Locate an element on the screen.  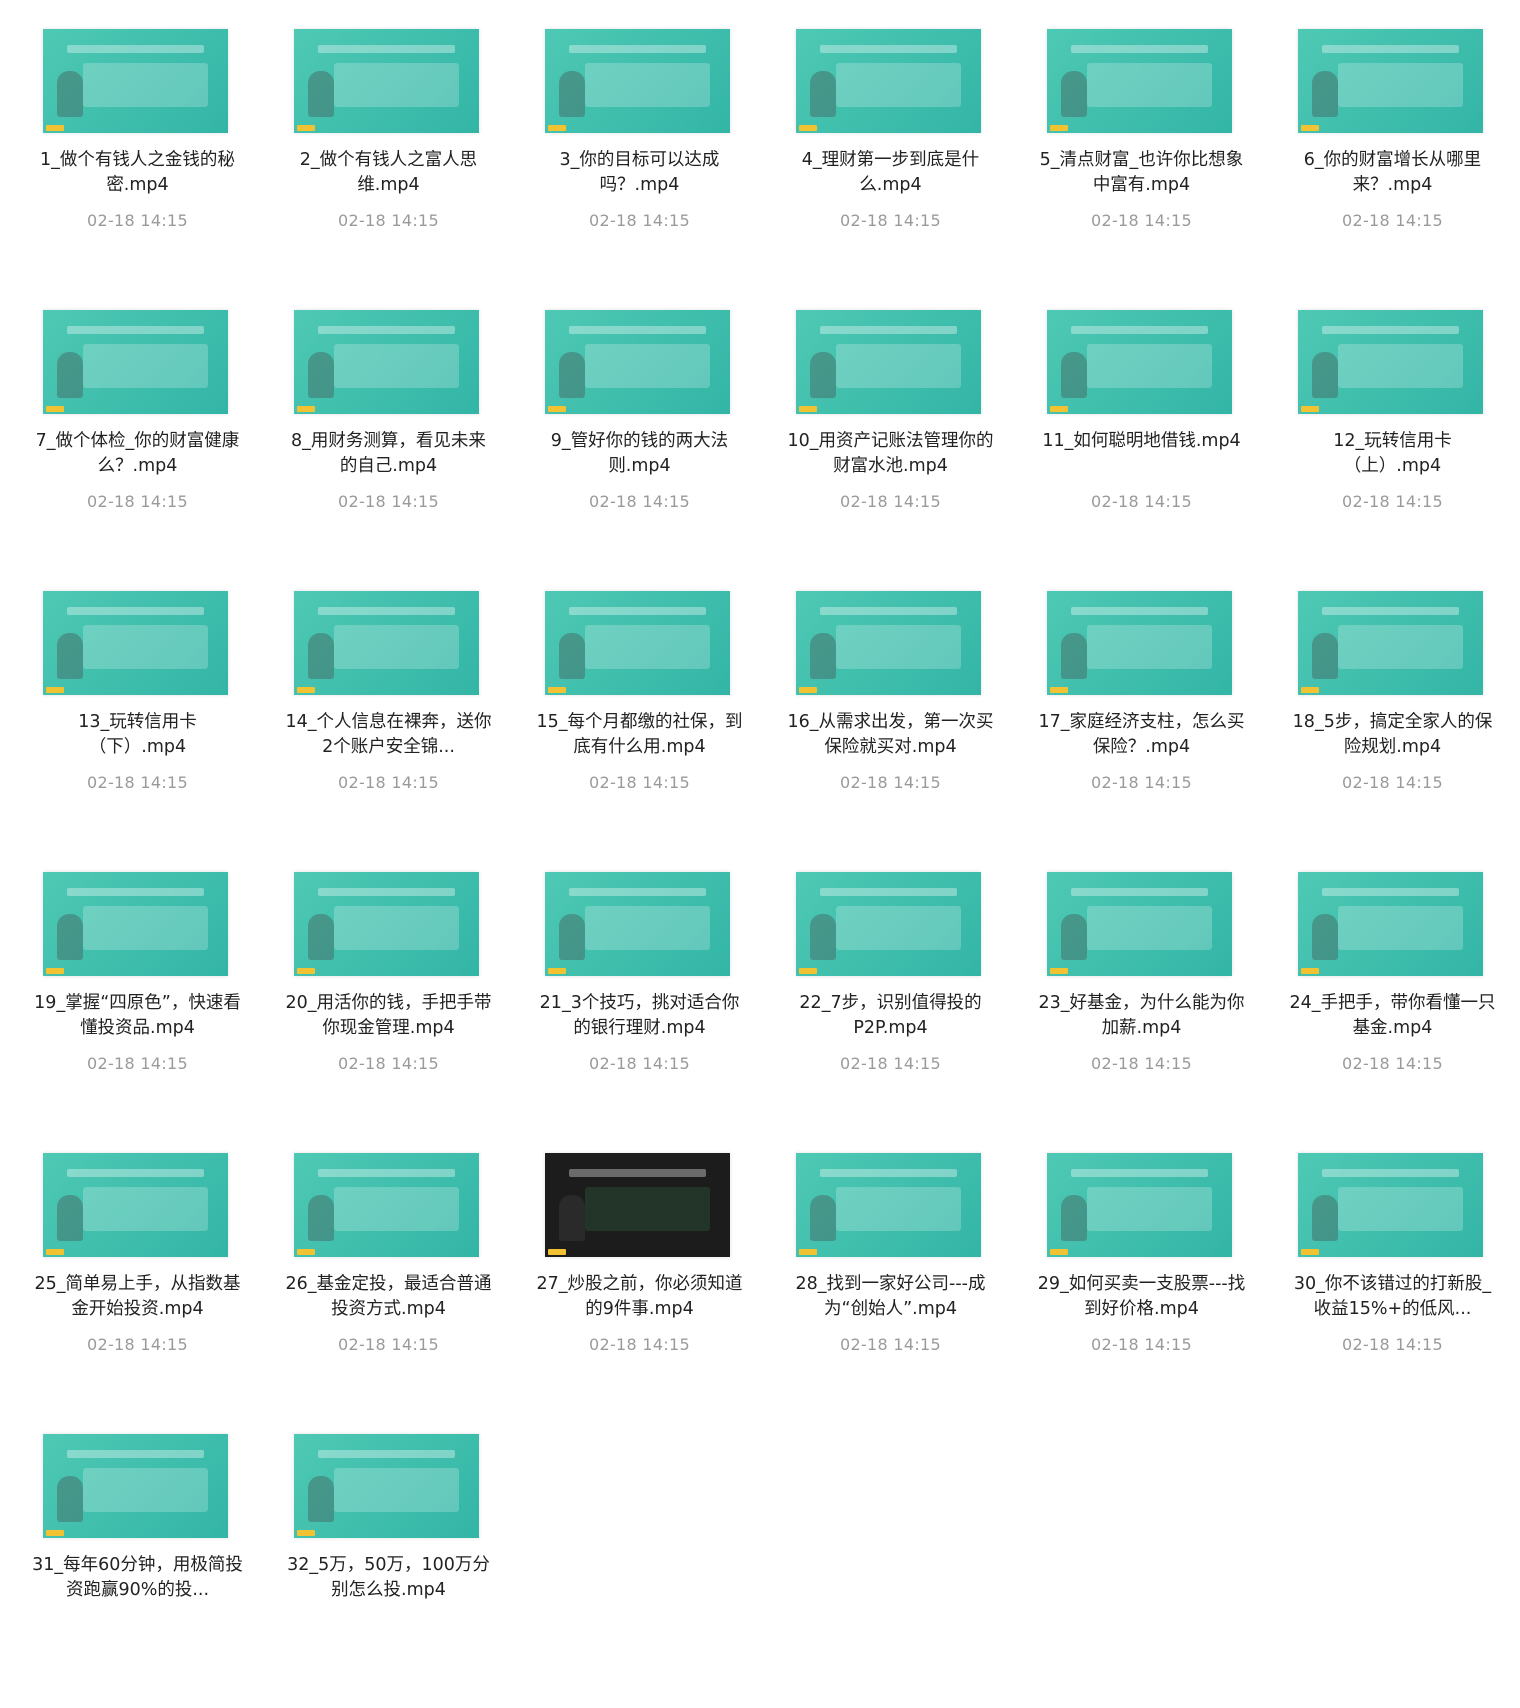
video-file-tile: 15_每个月都缴的社保，到底有什么用.mp4 02-18 14:15 is located at coordinates (649, 724).